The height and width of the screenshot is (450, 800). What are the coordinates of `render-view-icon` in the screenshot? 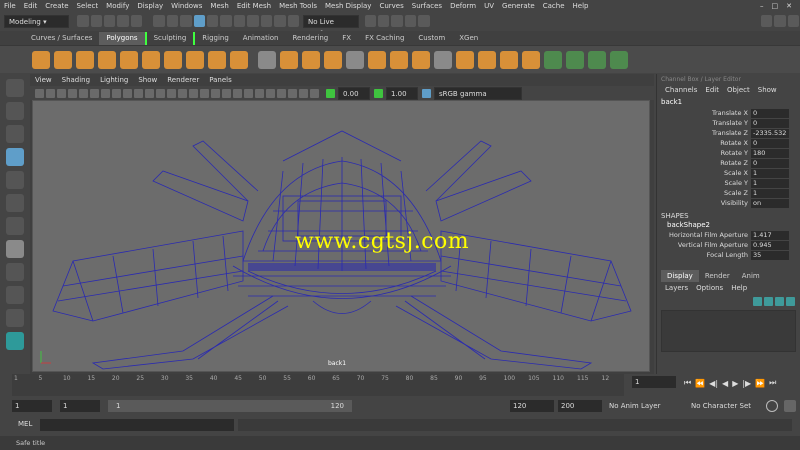 It's located at (370, 21).